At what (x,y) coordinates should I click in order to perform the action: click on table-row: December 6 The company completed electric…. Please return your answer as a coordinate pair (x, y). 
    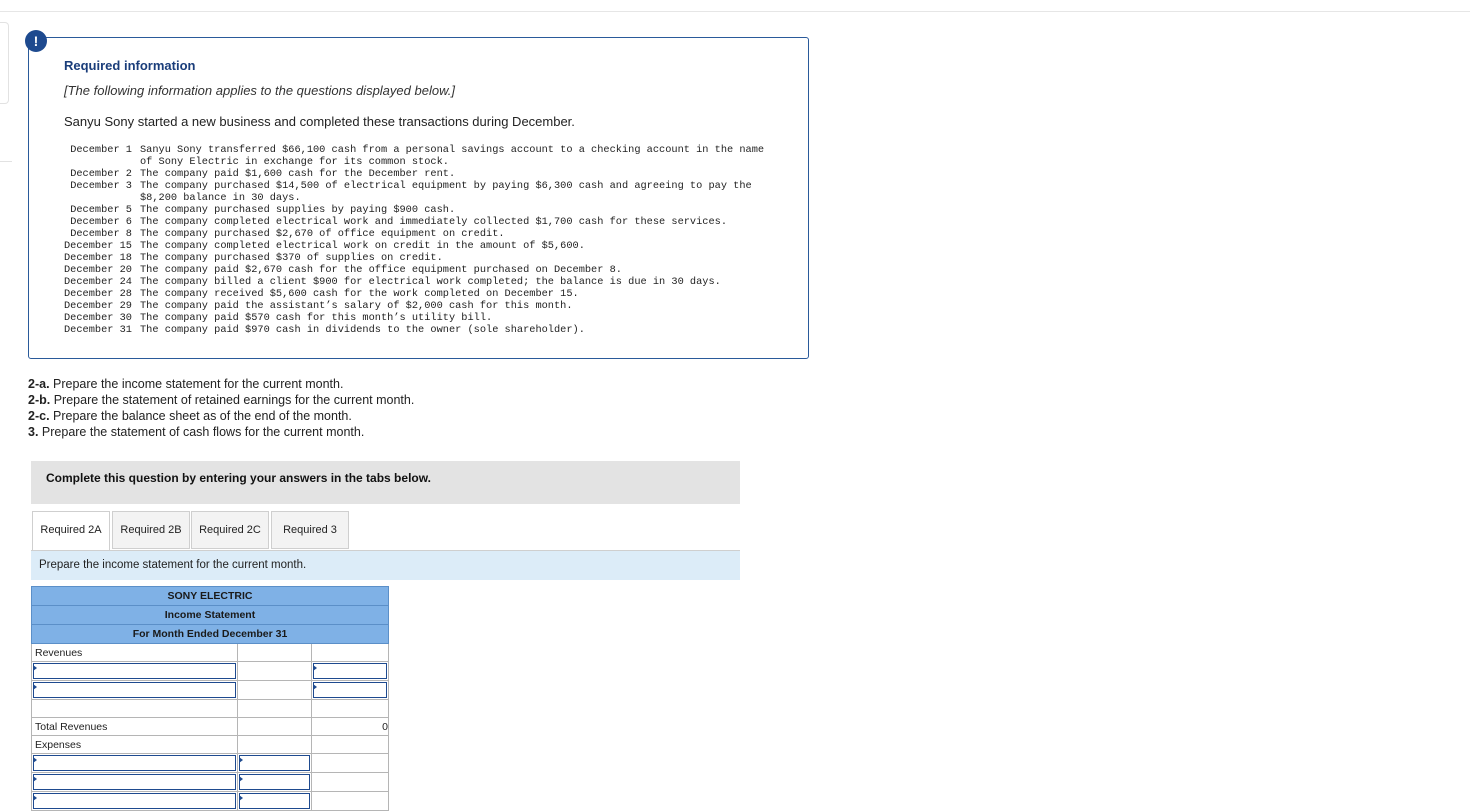
    Looking at the image, I should click on (399, 222).